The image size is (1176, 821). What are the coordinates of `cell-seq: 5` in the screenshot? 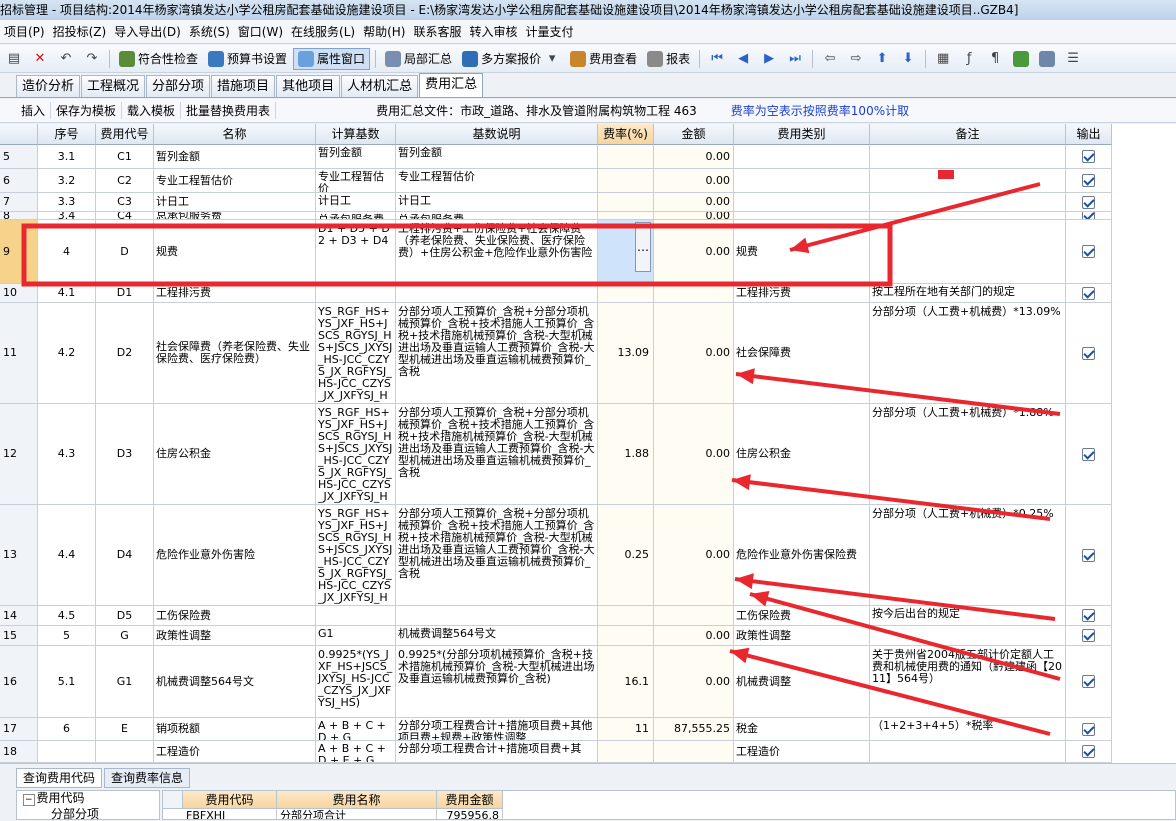 It's located at (67, 636).